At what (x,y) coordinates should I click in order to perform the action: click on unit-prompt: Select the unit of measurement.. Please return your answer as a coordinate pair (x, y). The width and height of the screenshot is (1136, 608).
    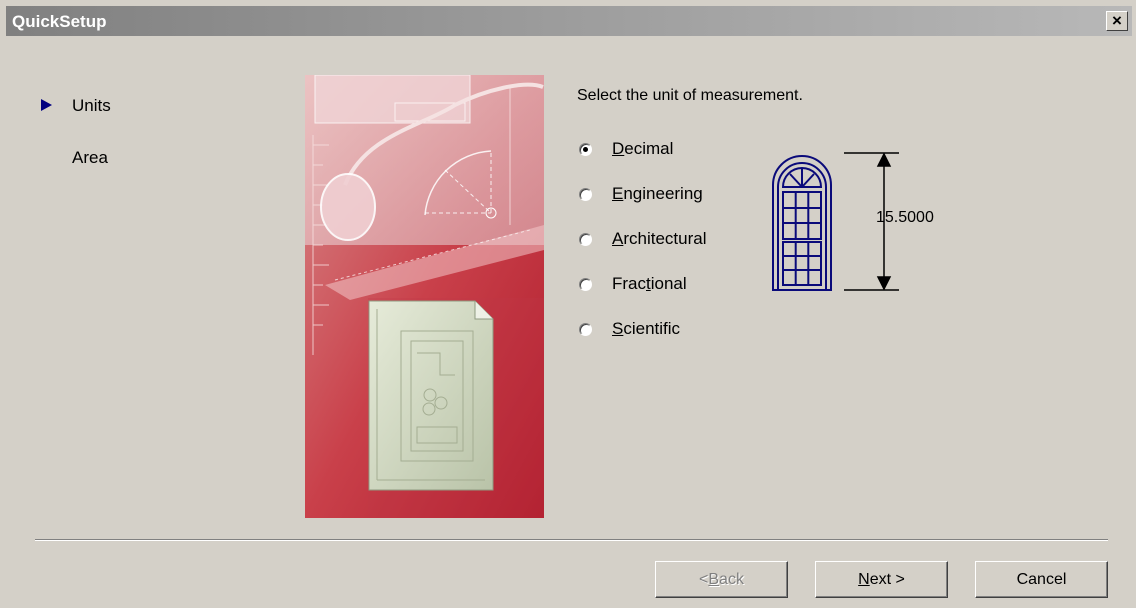
    Looking at the image, I should click on (690, 95).